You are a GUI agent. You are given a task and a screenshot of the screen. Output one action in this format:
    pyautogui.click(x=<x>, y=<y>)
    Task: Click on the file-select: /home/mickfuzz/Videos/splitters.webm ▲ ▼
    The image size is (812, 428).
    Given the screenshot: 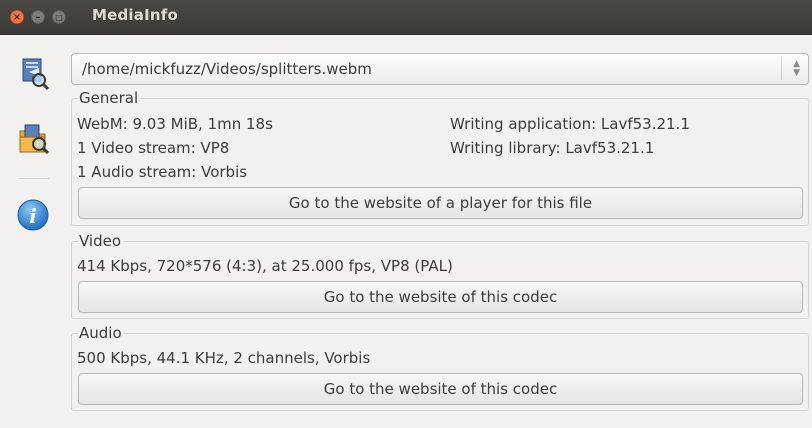 What is the action you would take?
    pyautogui.click(x=440, y=69)
    